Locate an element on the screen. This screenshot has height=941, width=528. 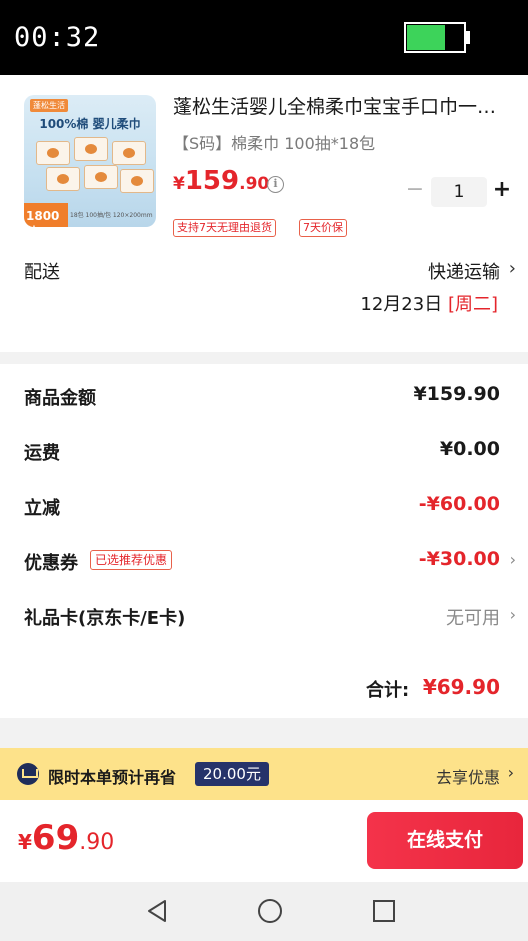
discount-value: -¥60.00 is located at coordinates (459, 504).